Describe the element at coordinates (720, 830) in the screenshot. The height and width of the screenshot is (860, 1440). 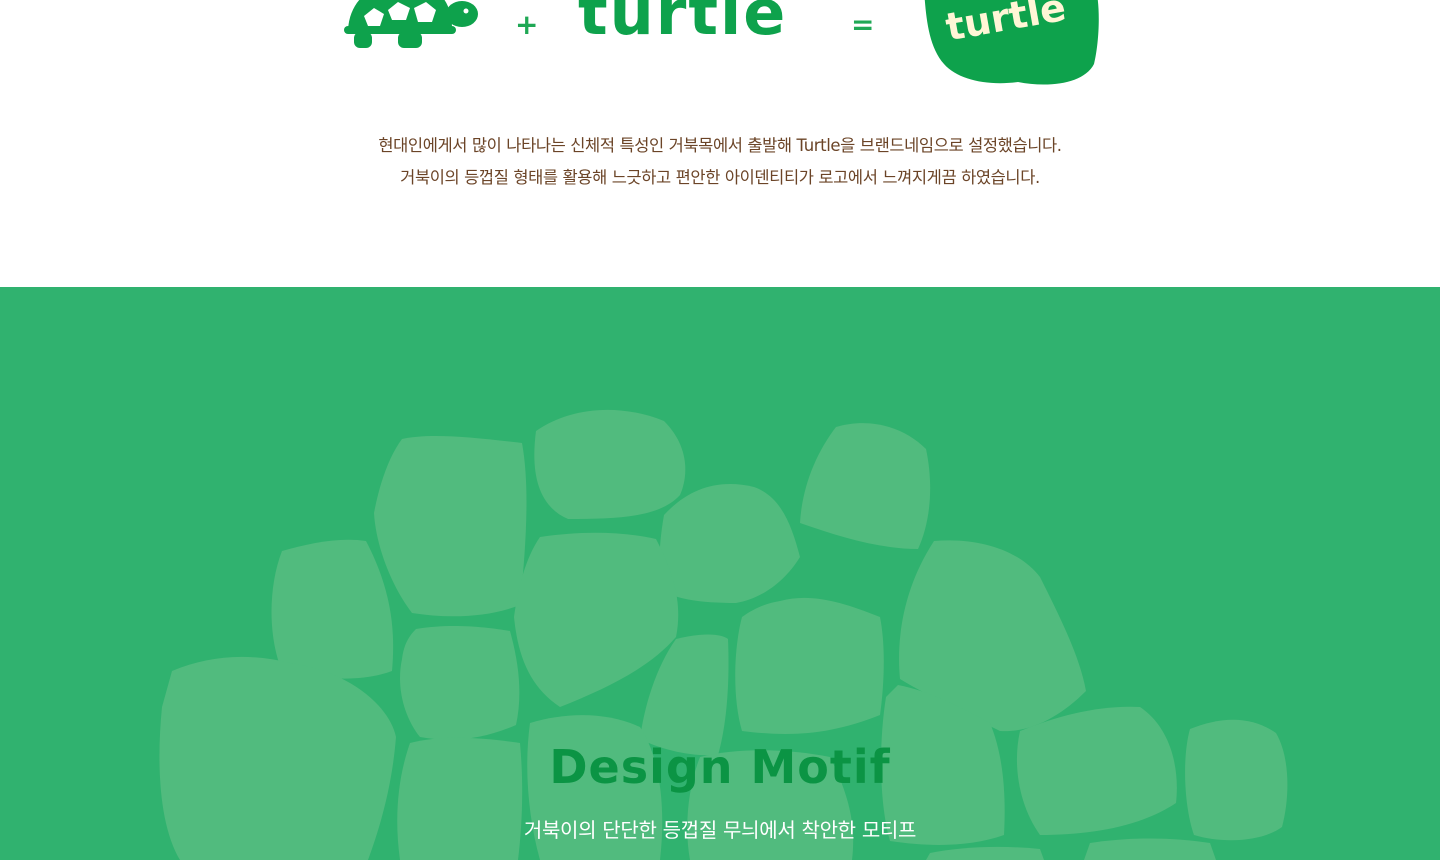
I see `motif-subtitle: 거북이의 단단한 등껍질 무늬에서 착안한 모티프` at that location.